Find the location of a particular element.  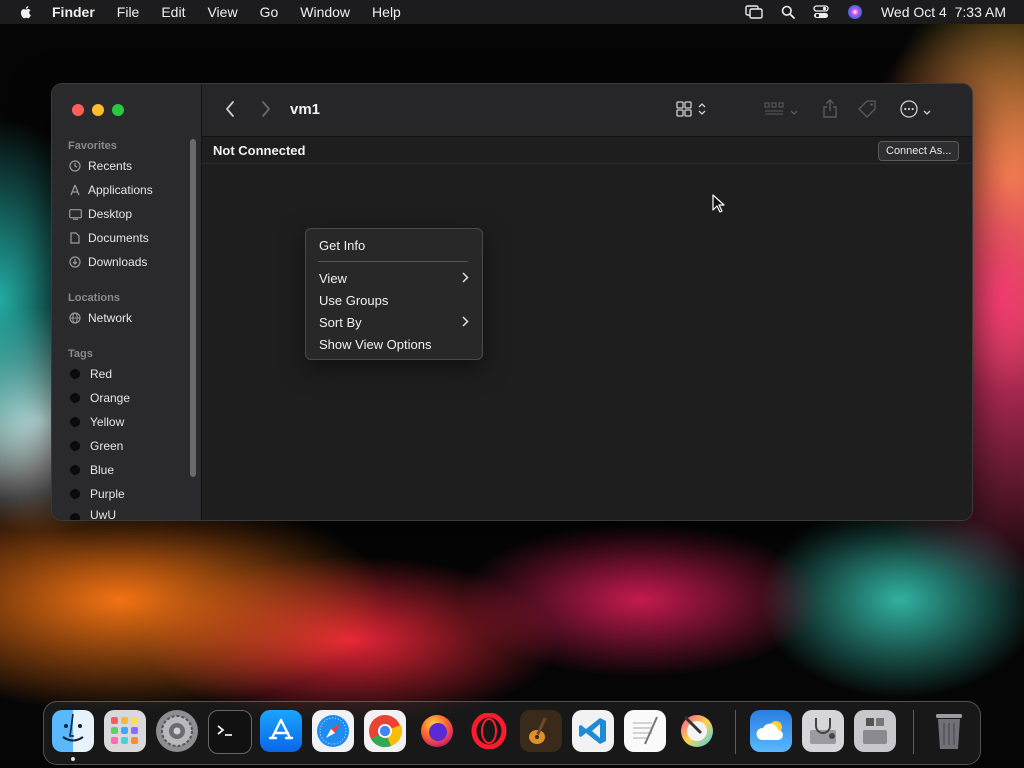

spotlight-icon is located at coordinates (788, 12).